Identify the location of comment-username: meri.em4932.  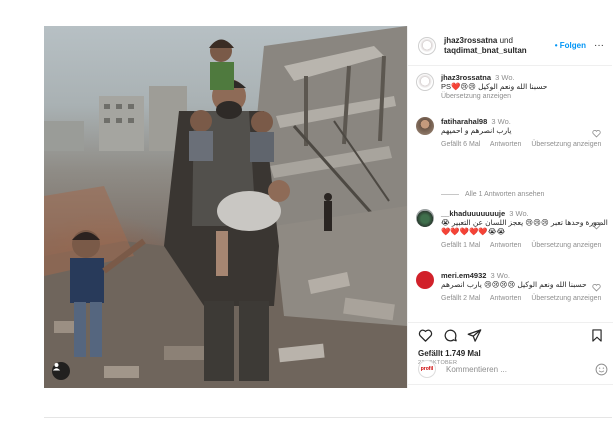
(463, 275).